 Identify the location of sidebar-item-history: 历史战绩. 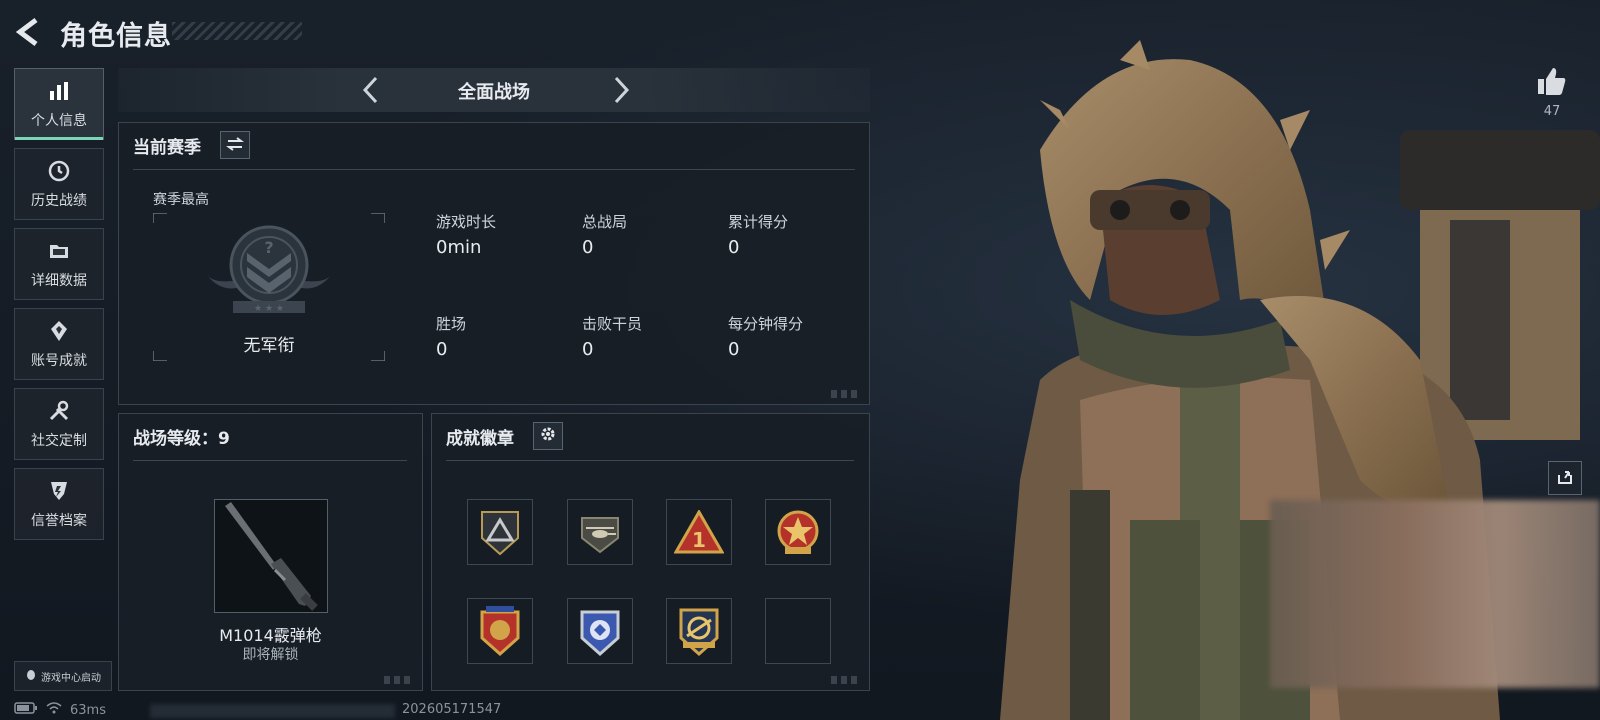
(59, 184).